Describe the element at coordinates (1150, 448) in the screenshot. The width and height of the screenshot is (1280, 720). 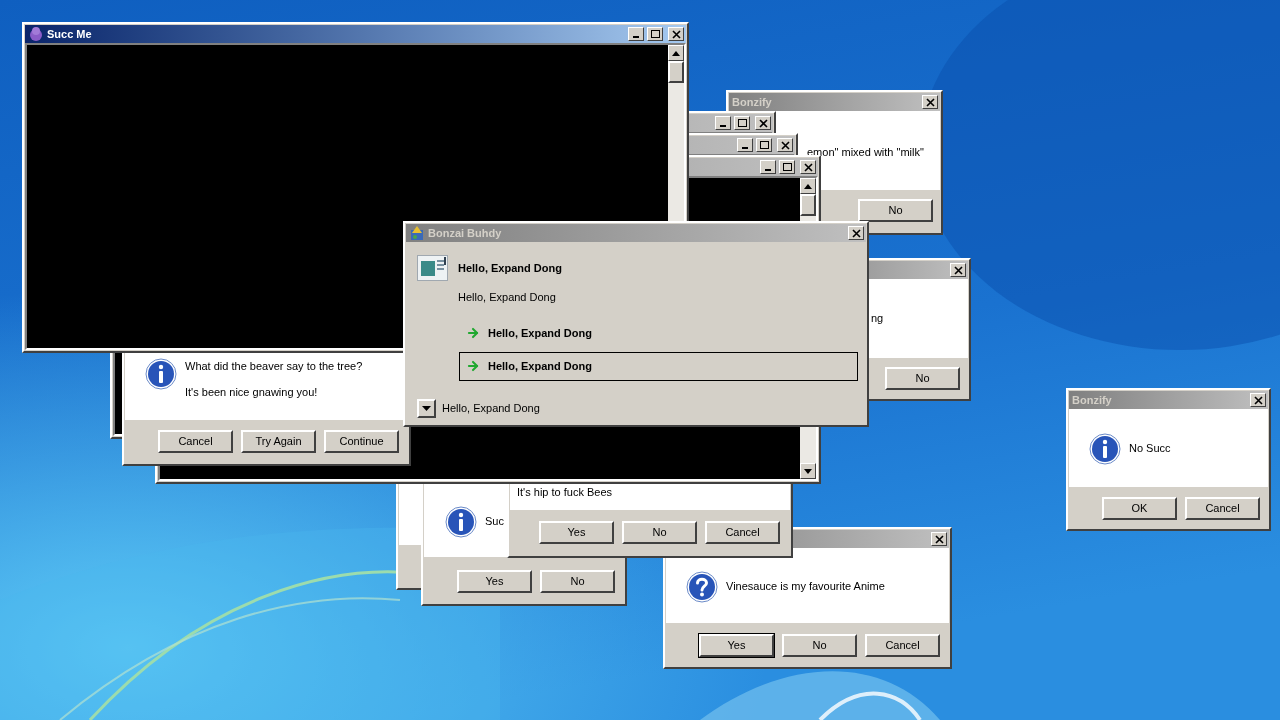
I see `message-text: No Succ` at that location.